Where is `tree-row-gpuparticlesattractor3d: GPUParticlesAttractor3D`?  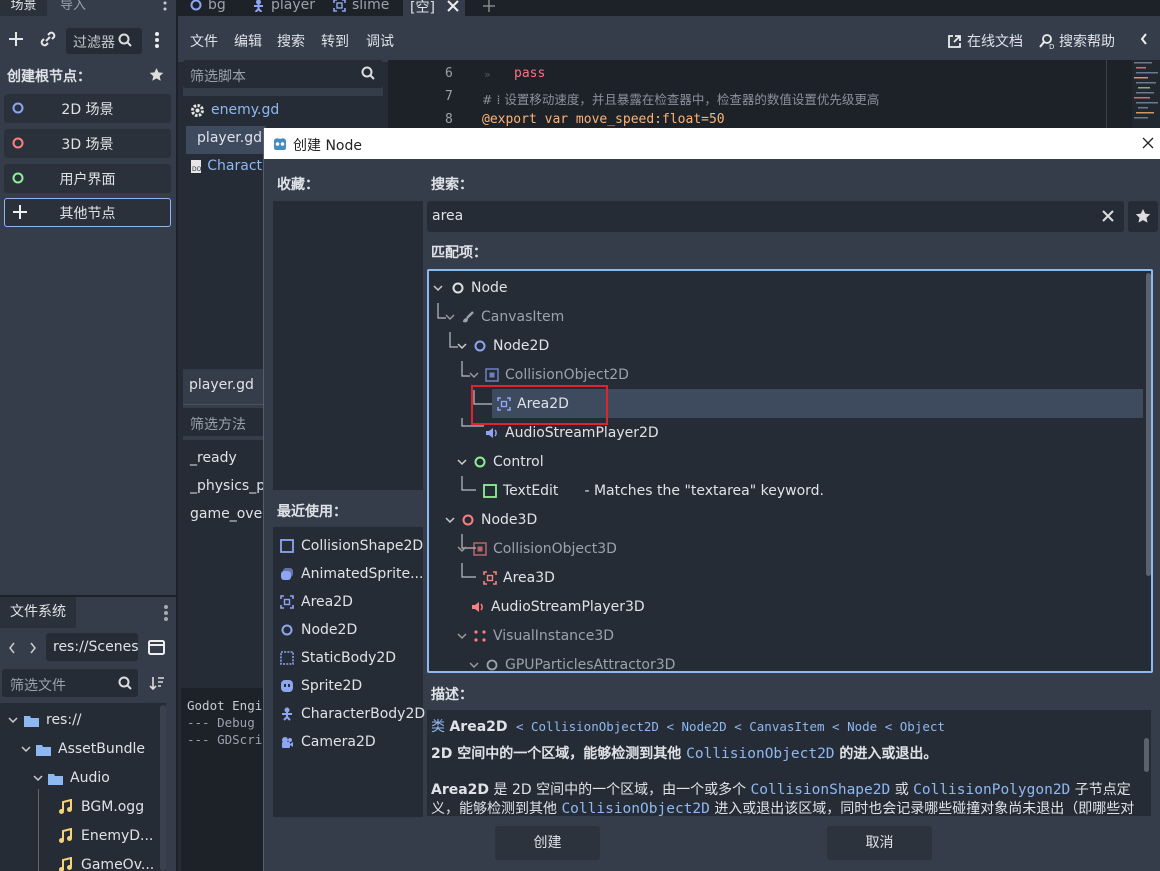
tree-row-gpuparticlesattractor3d: GPUParticlesAttractor3D is located at coordinates (572, 661).